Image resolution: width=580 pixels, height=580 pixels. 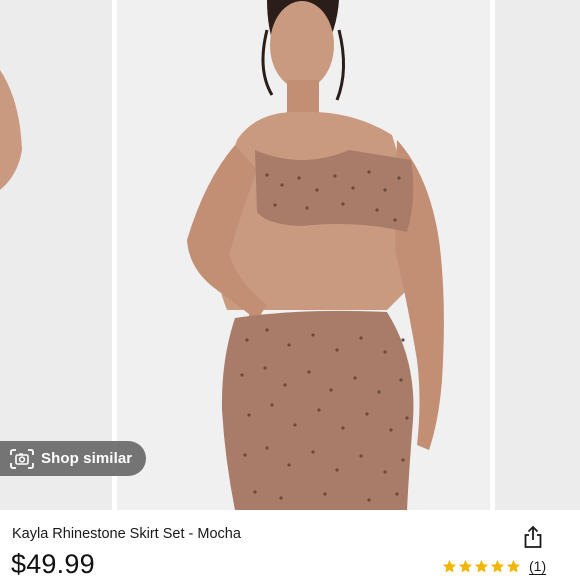 I want to click on product-price: $49.99, so click(x=53, y=564).